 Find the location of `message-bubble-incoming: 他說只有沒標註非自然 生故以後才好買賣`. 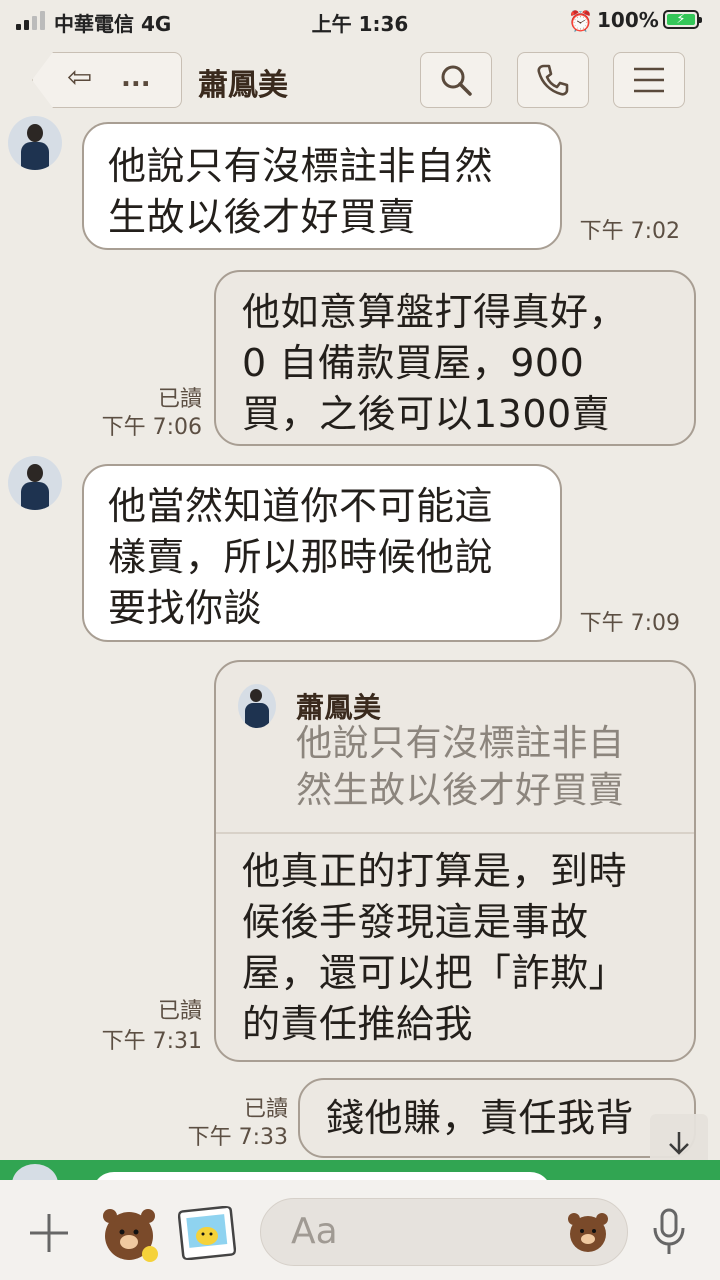

message-bubble-incoming: 他說只有沒標註非自然 生故以後才好買賣 is located at coordinates (322, 186).